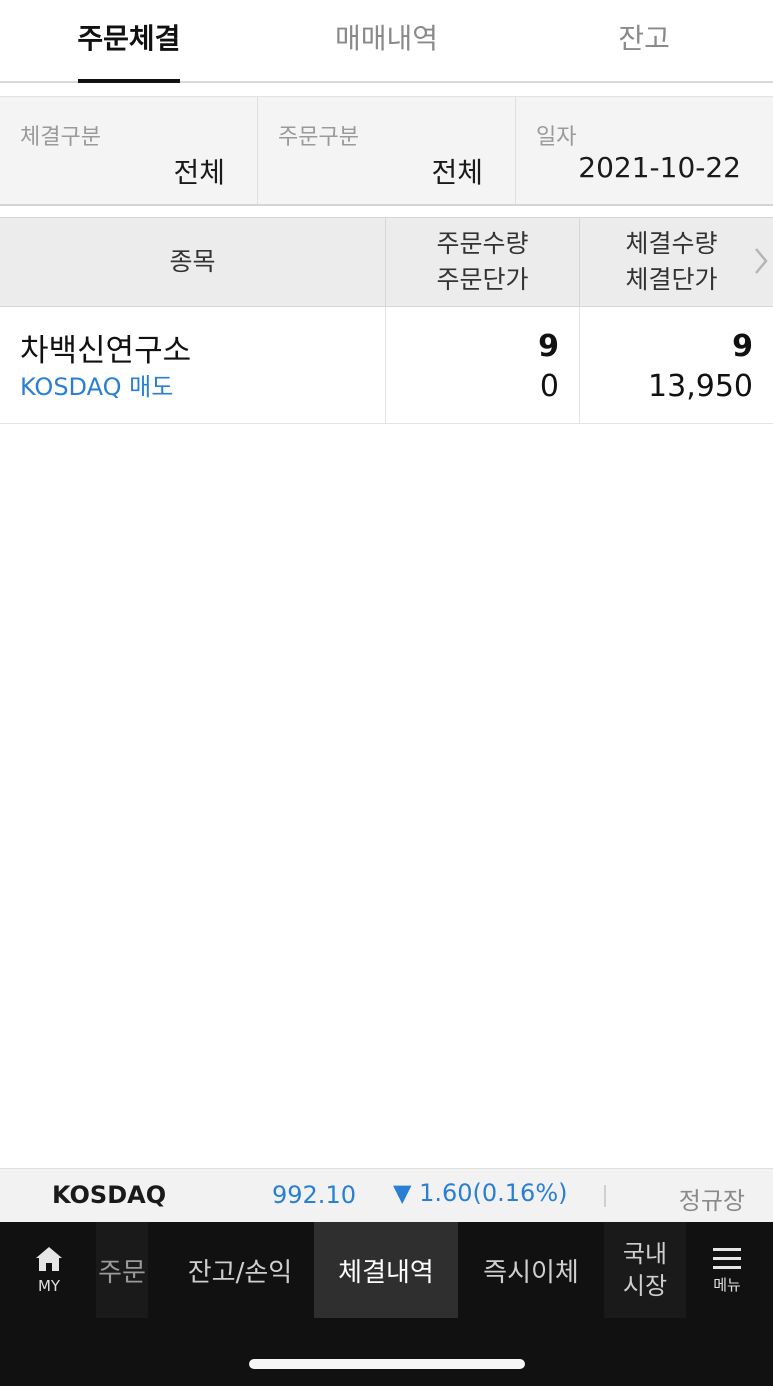  I want to click on header-exec-qty: 체결수량, so click(671, 243).